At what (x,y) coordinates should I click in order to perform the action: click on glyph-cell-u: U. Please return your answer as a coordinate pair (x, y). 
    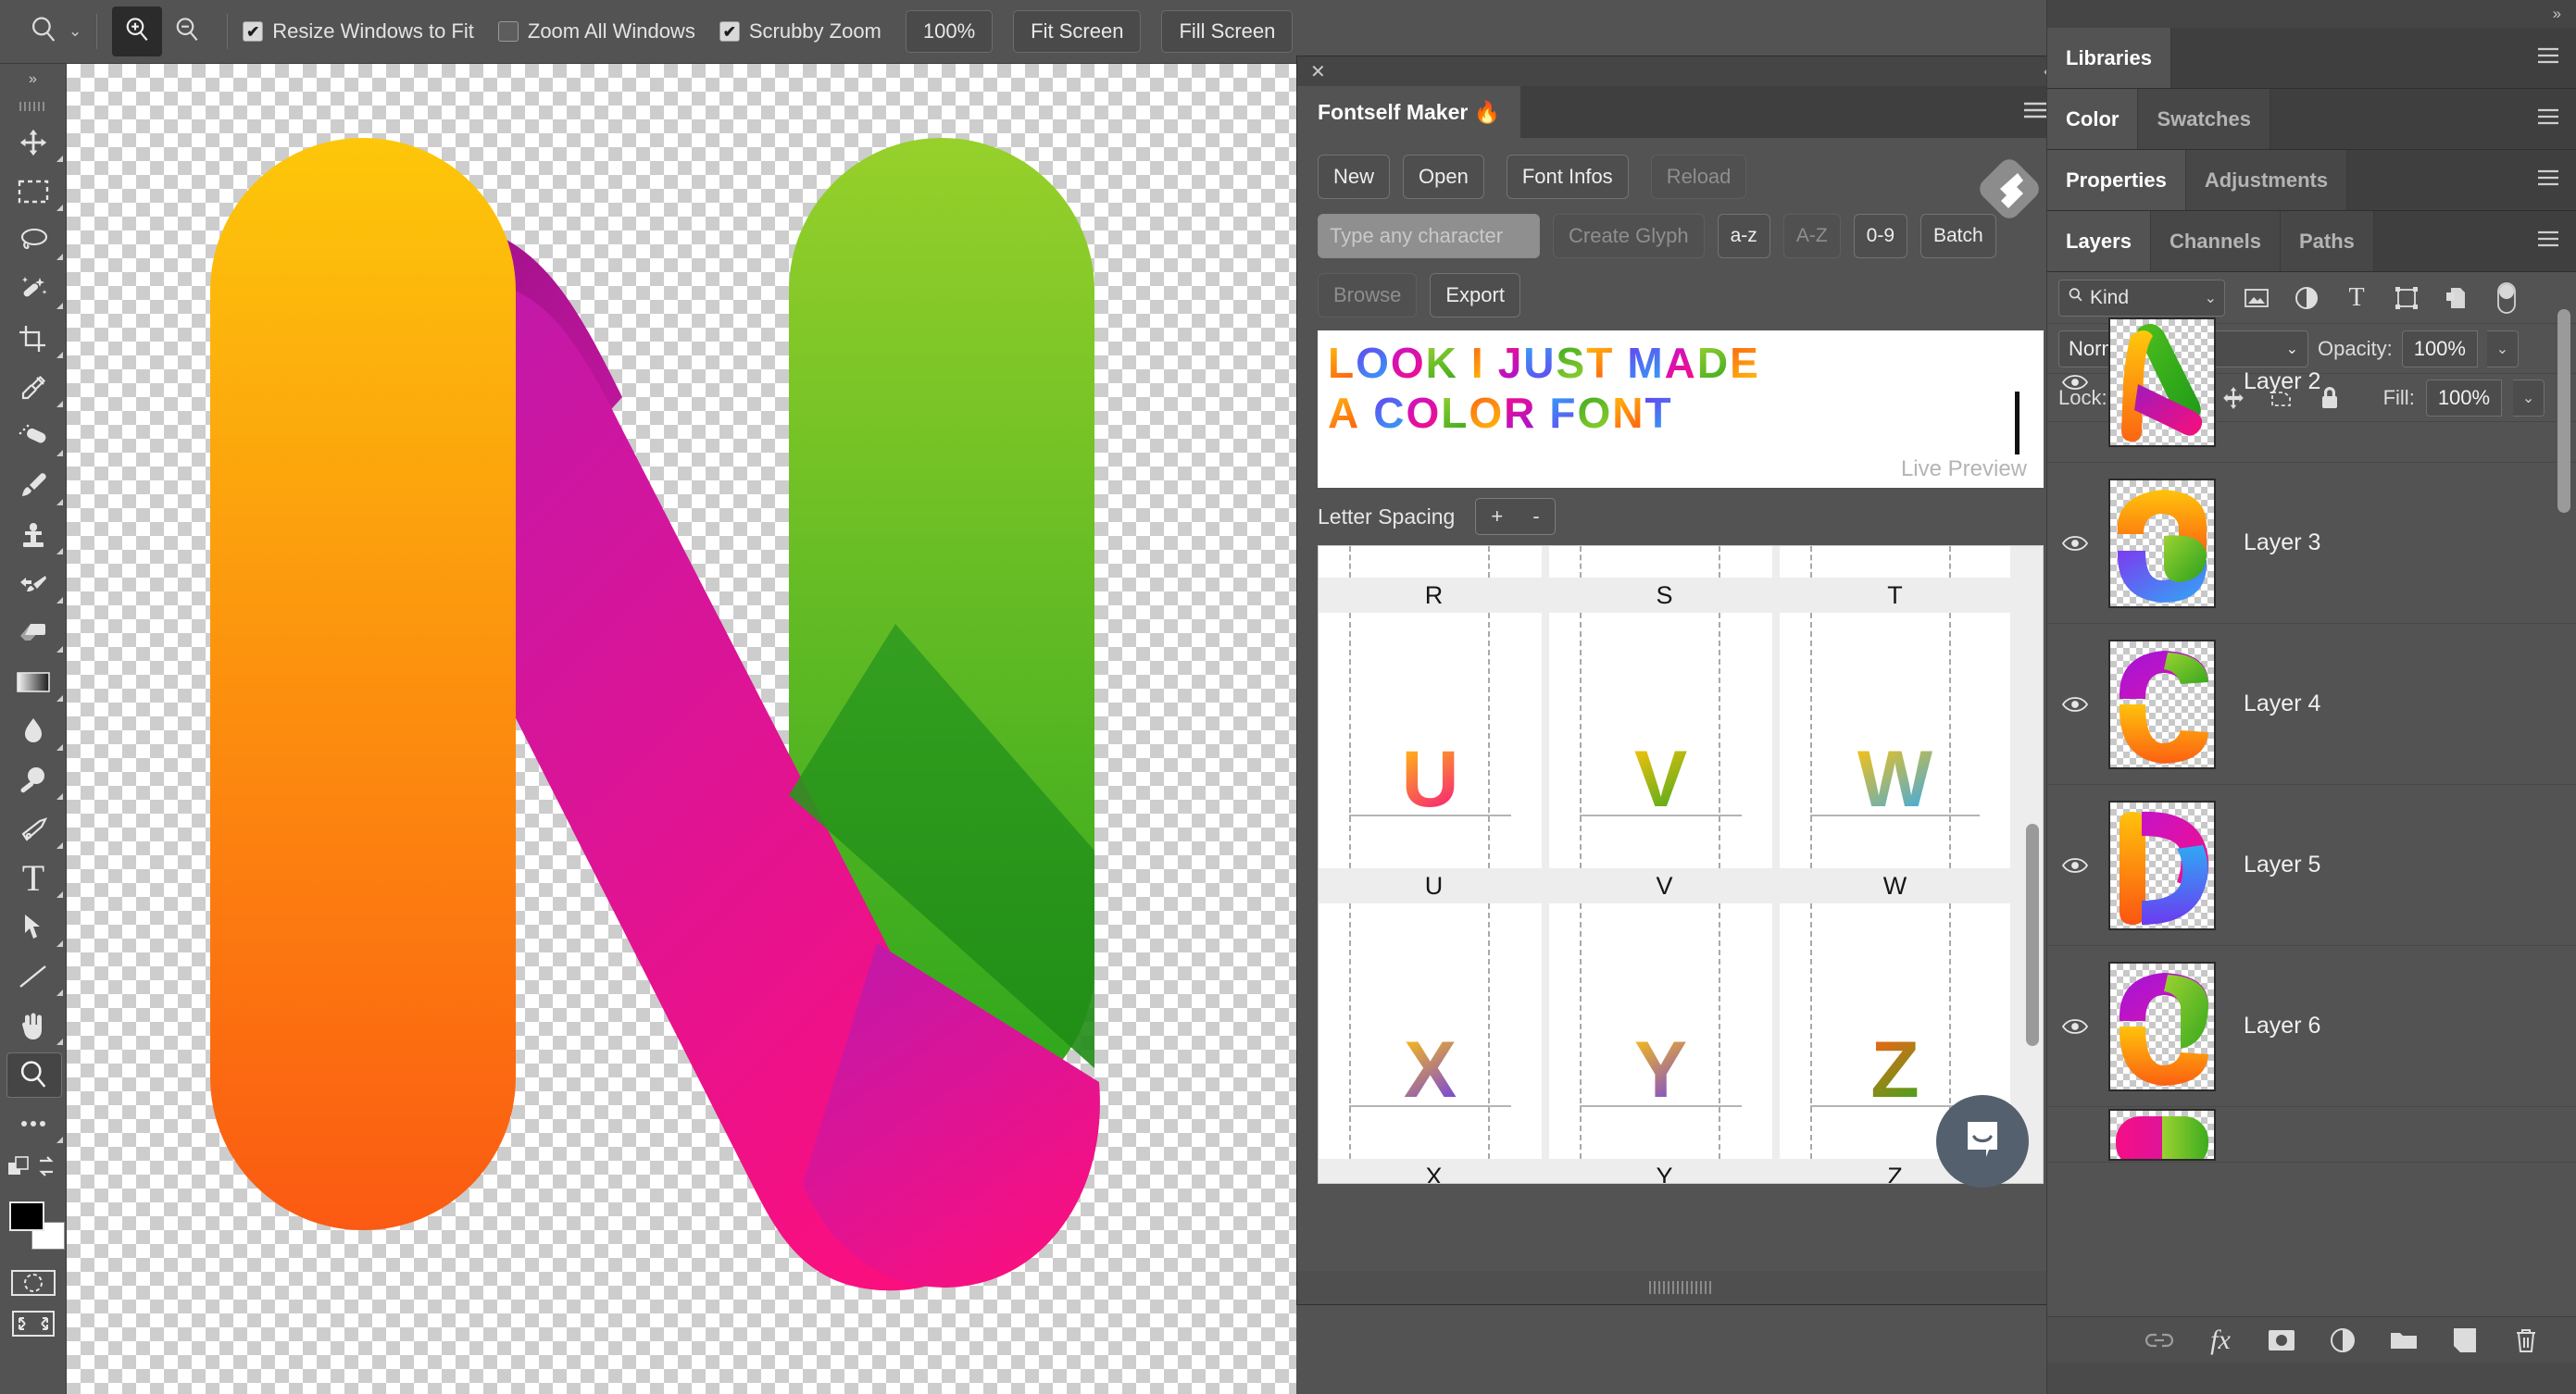
    Looking at the image, I should click on (1434, 740).